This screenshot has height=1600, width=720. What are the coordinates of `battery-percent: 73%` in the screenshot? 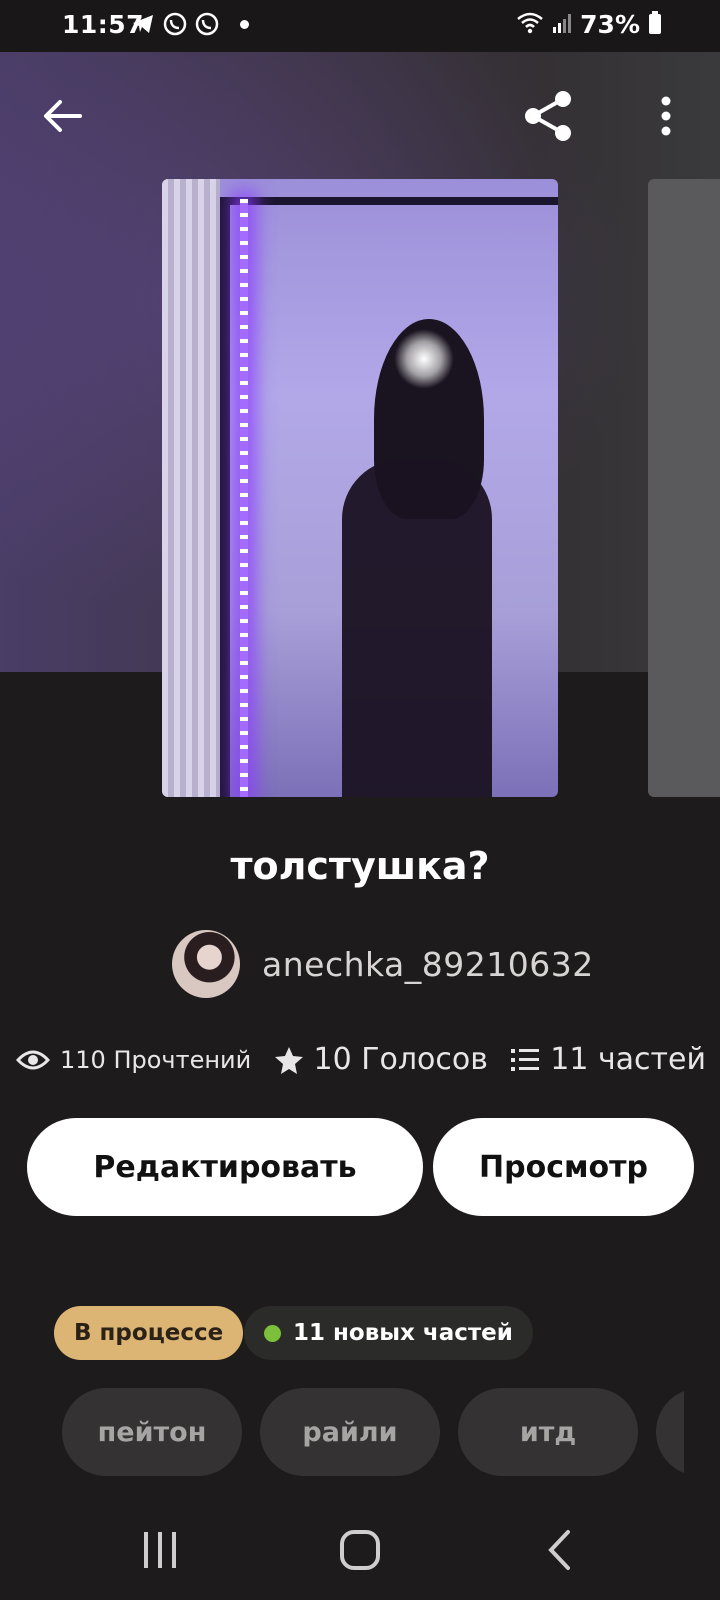 It's located at (610, 24).